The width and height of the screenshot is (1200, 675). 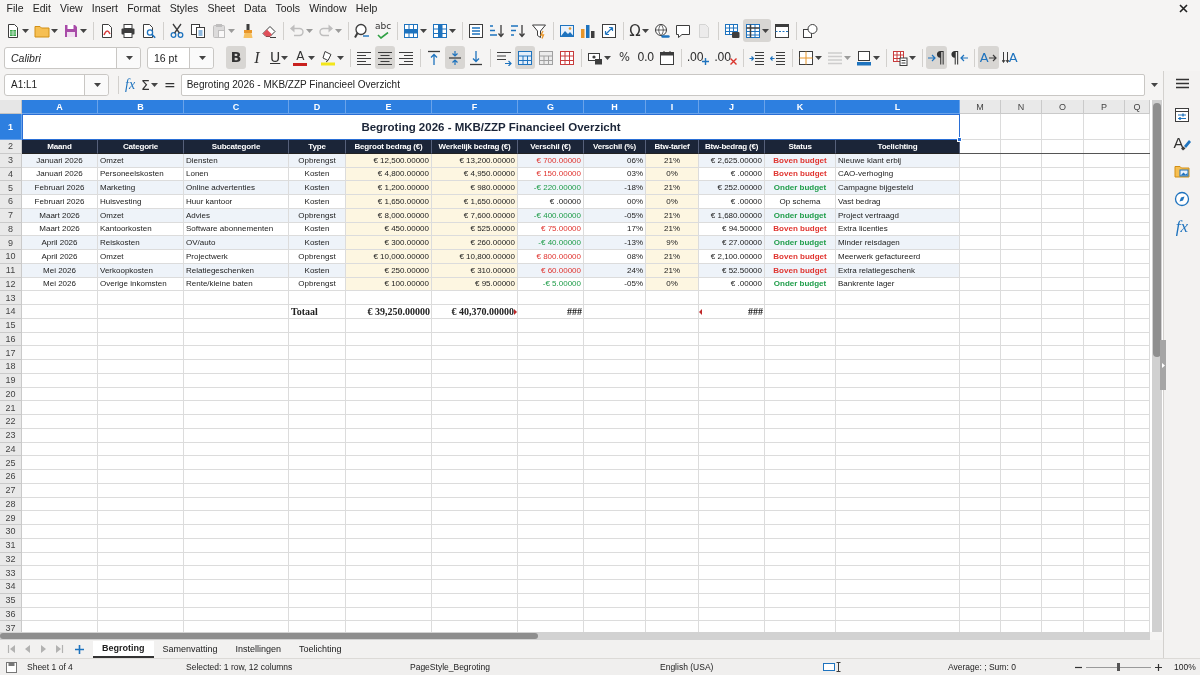 I want to click on font-size-field: 16 pt, so click(x=180, y=57).